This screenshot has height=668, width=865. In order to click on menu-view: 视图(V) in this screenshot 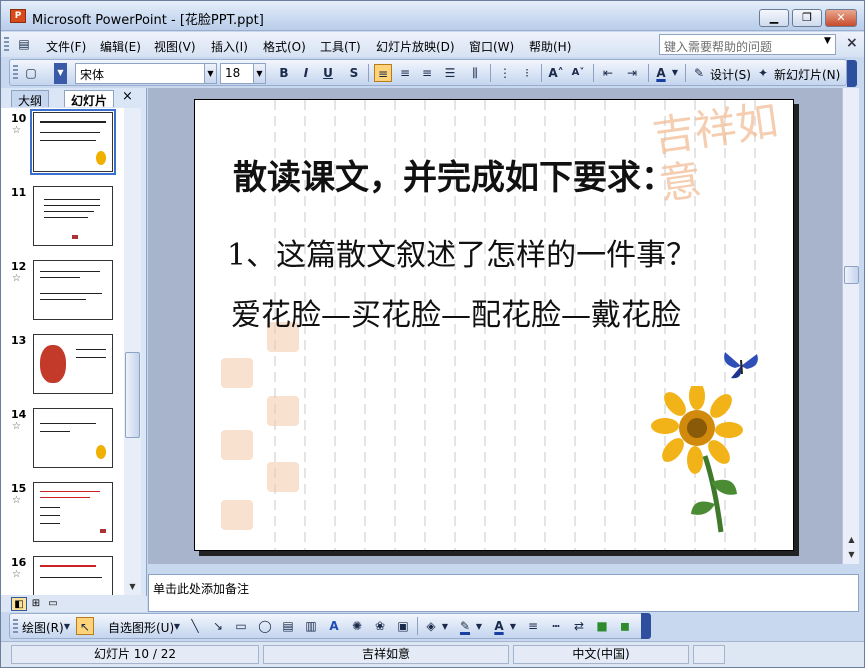, I will do `click(175, 46)`.